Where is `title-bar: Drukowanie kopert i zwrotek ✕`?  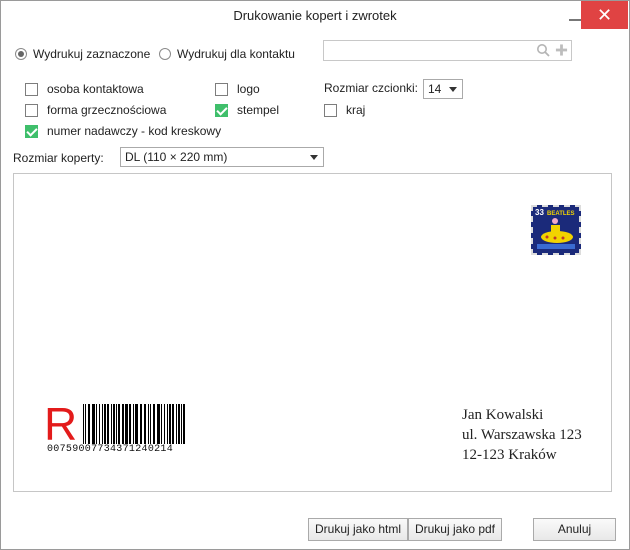 title-bar: Drukowanie kopert i zwrotek ✕ is located at coordinates (315, 16).